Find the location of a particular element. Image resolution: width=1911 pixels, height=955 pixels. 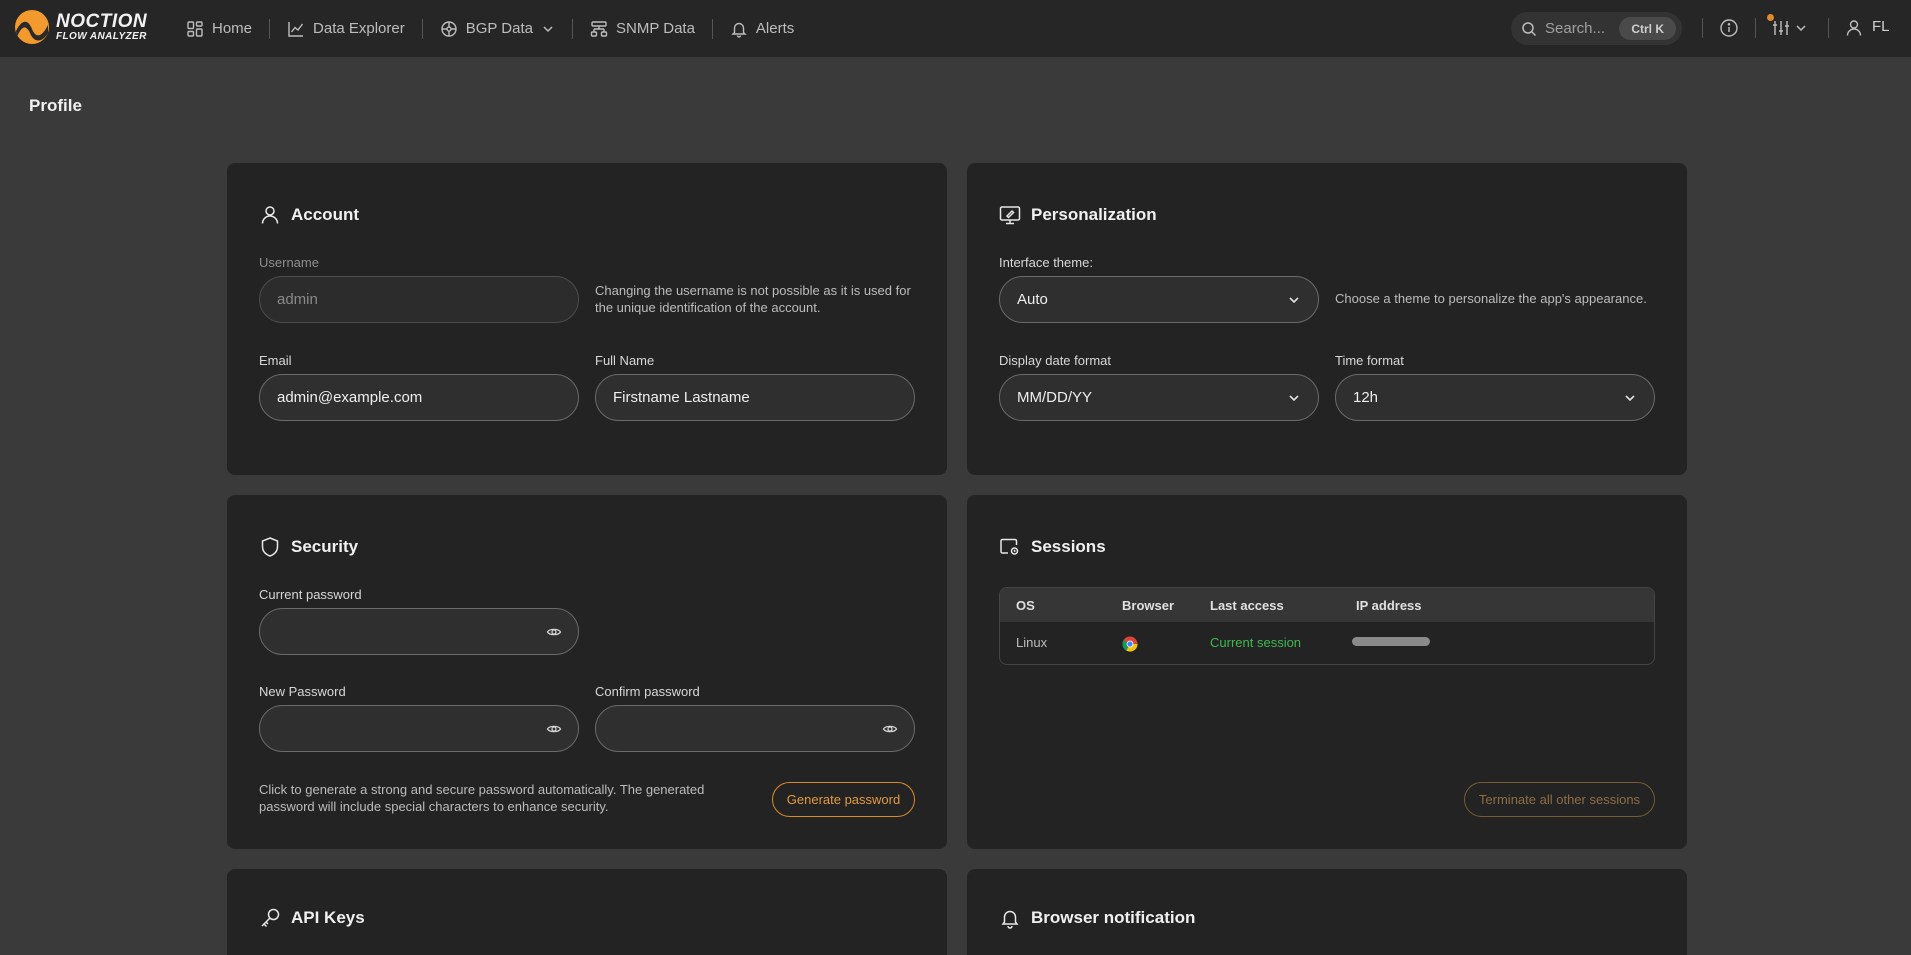

generate-password-button: Generate password is located at coordinates (843, 799).